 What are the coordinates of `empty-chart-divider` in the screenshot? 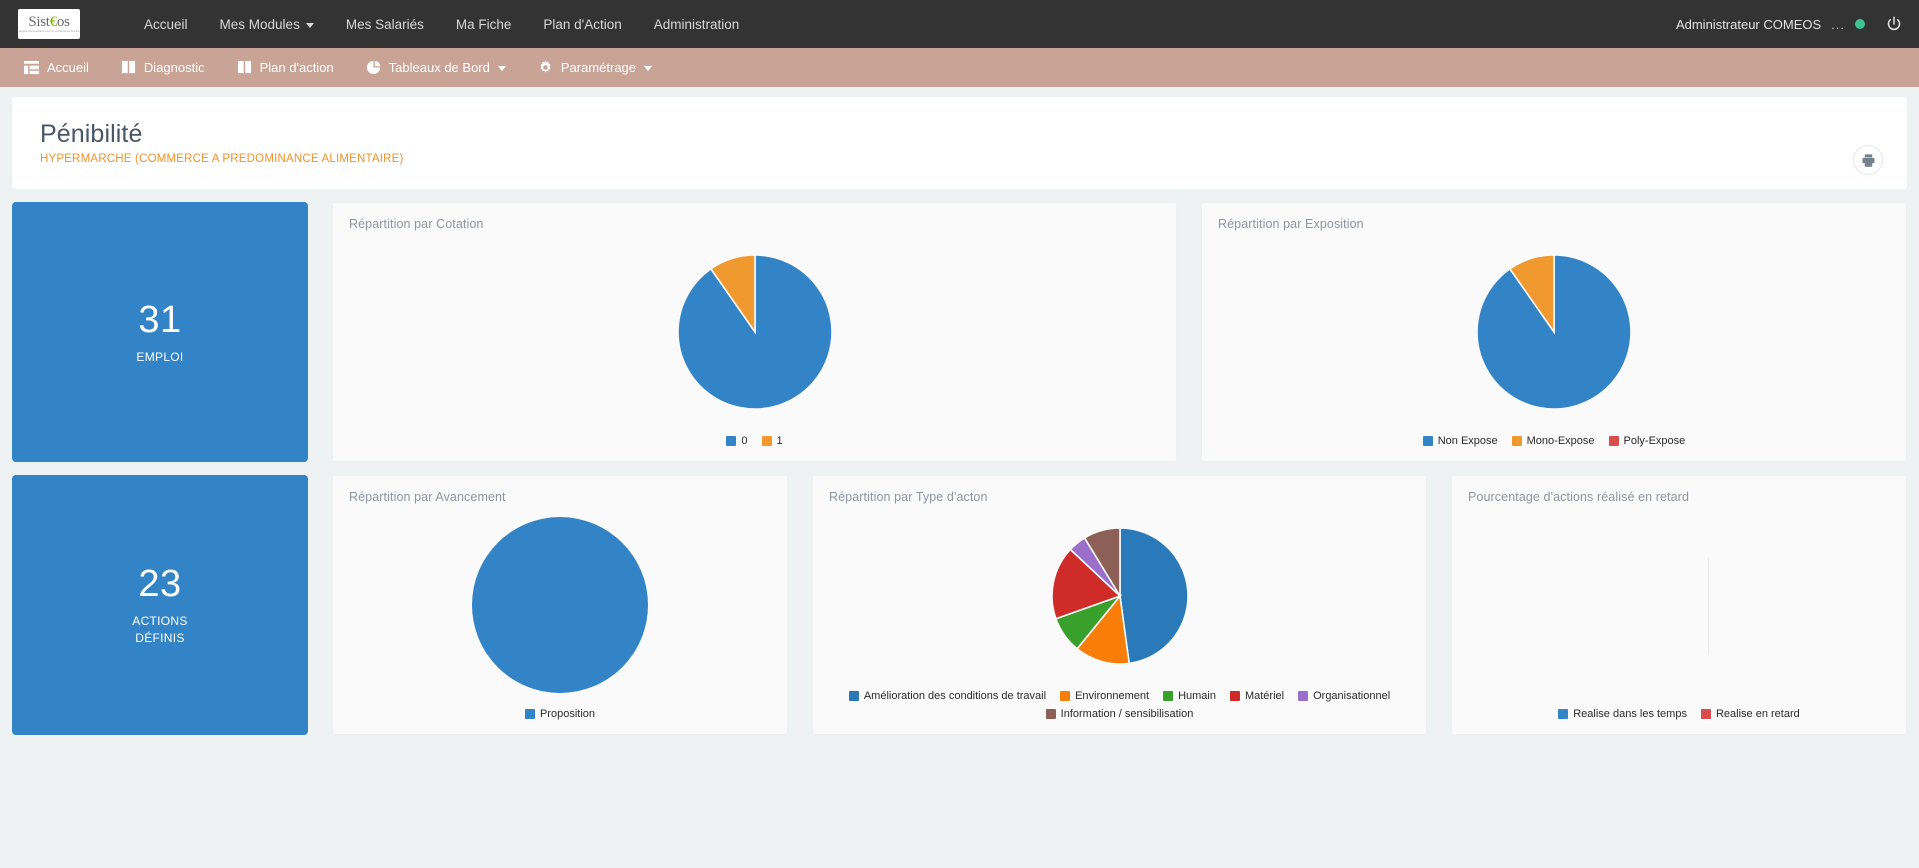 It's located at (1708, 605).